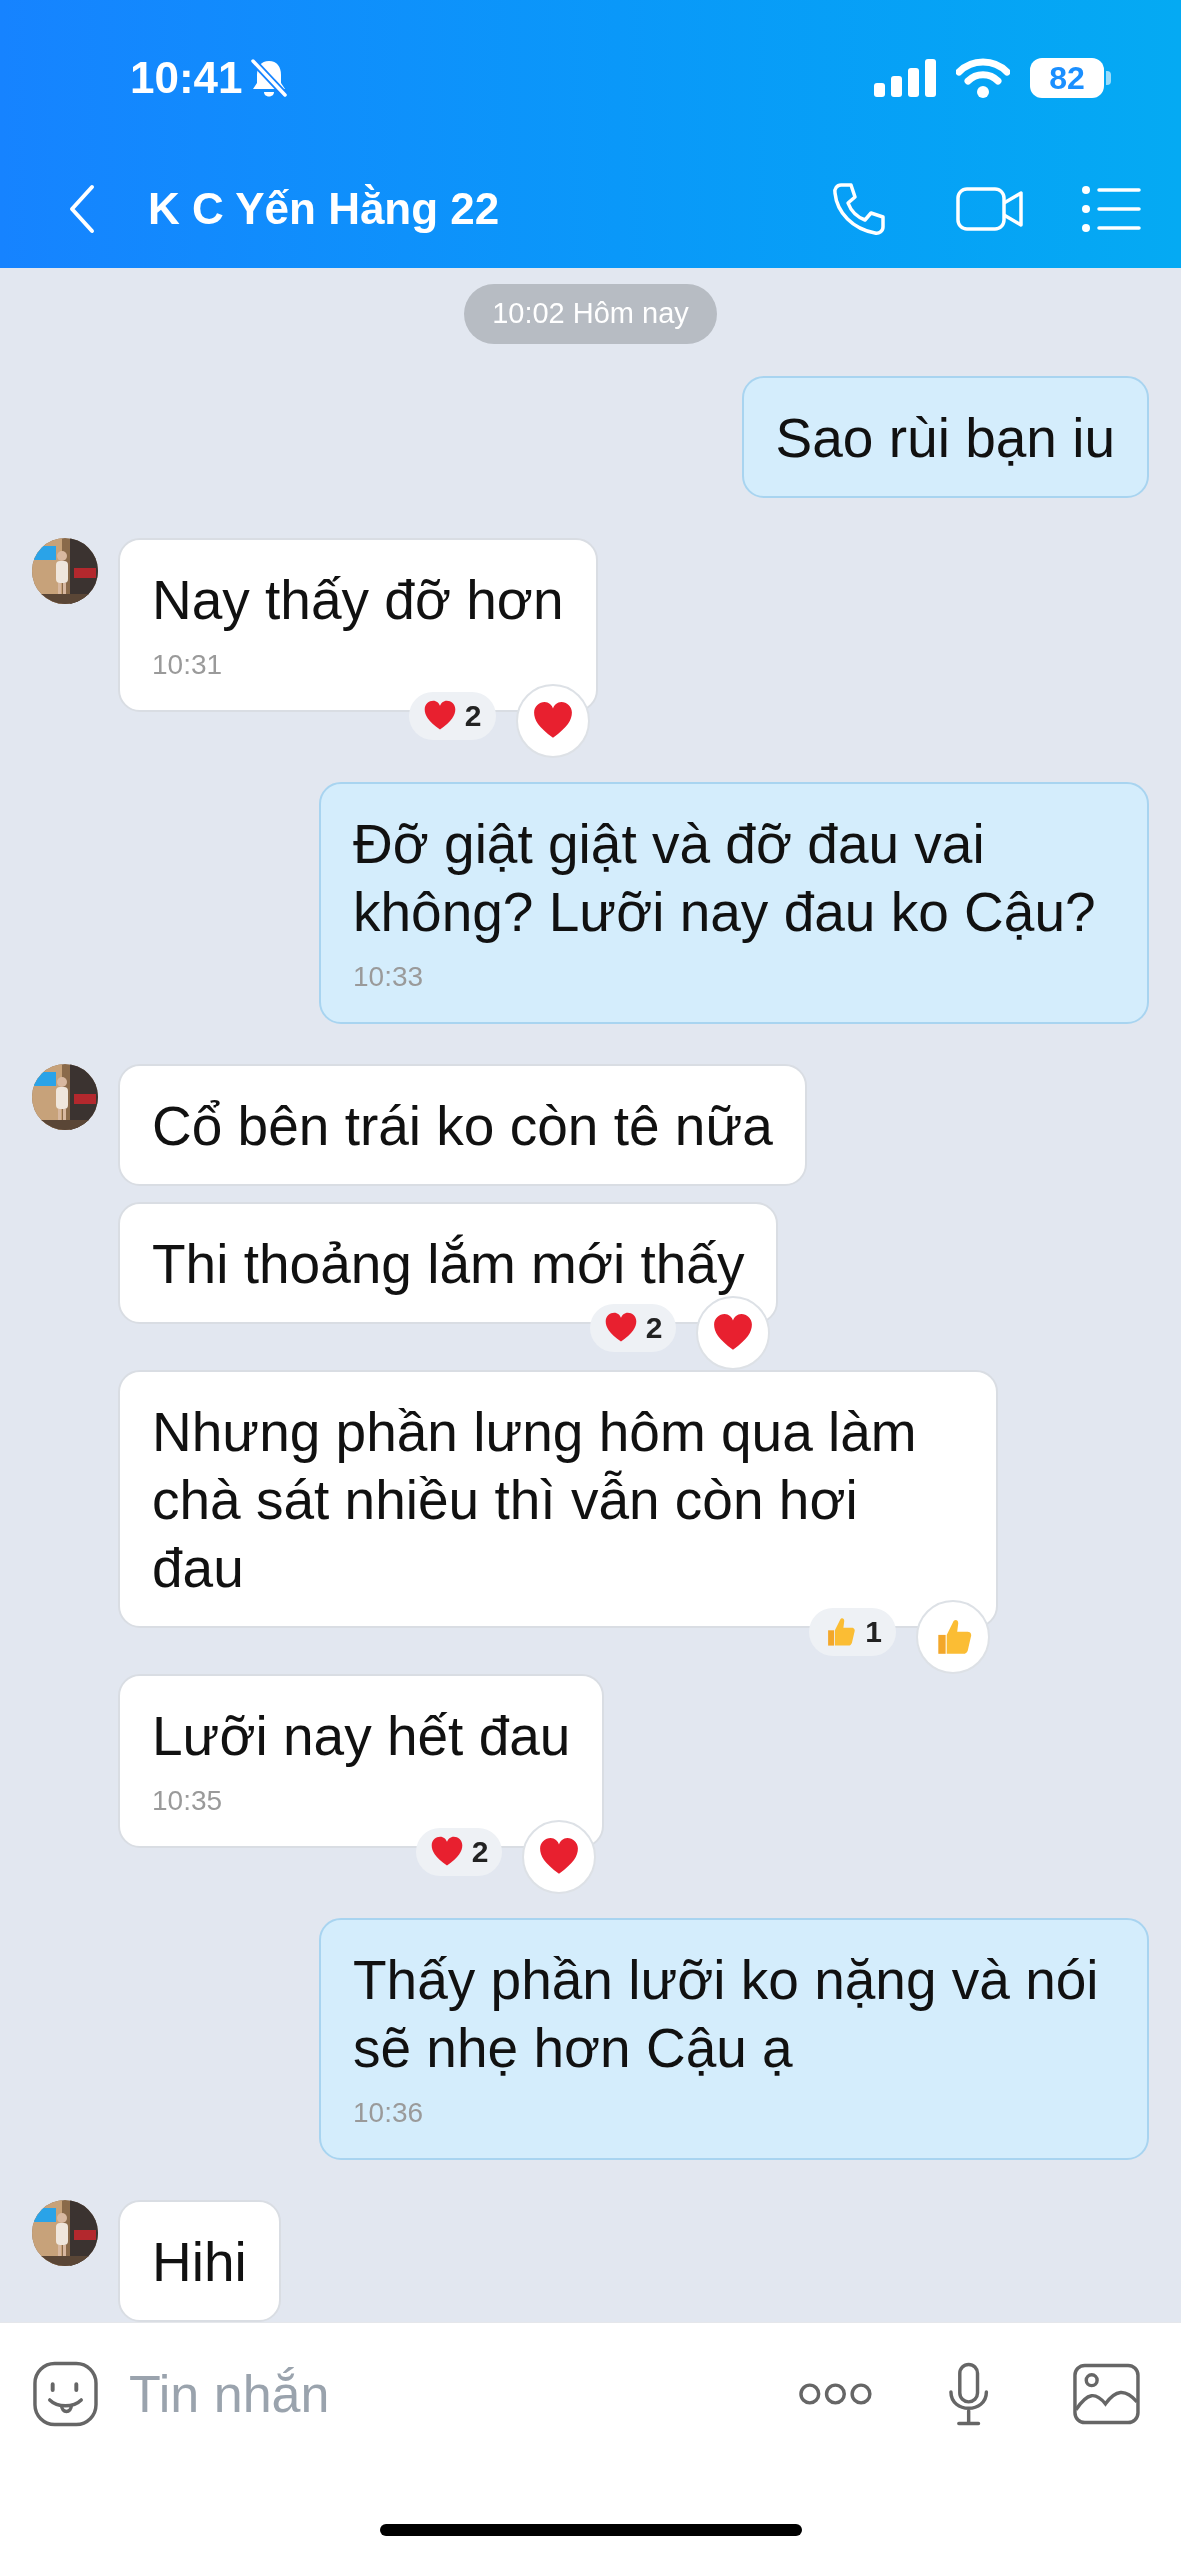 This screenshot has width=1181, height=2560. Describe the element at coordinates (905, 78) in the screenshot. I see `signal-icon` at that location.